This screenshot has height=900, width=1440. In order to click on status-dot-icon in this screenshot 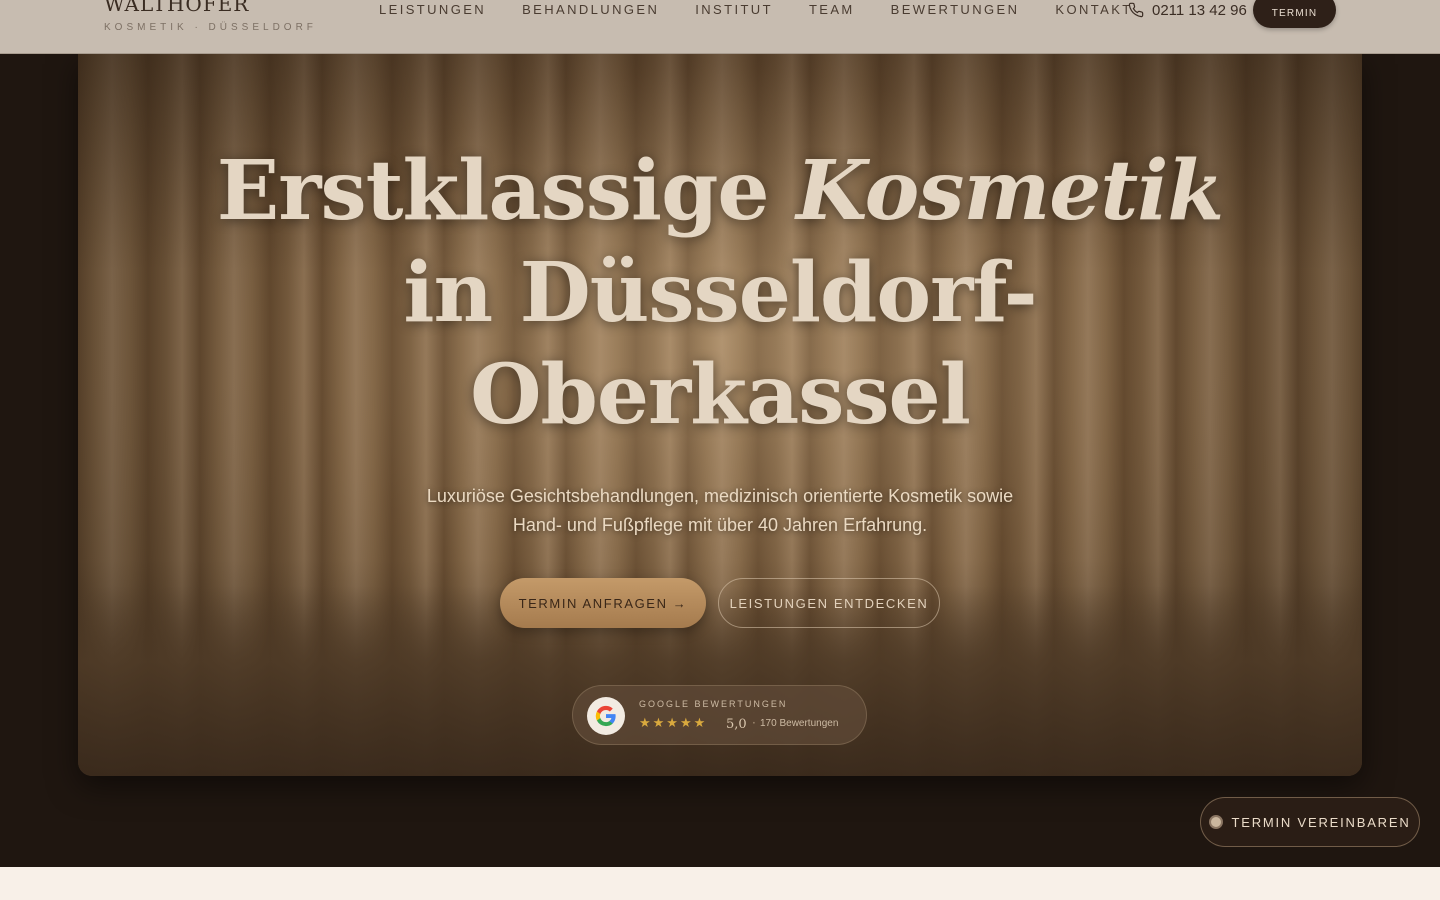, I will do `click(1216, 822)`.